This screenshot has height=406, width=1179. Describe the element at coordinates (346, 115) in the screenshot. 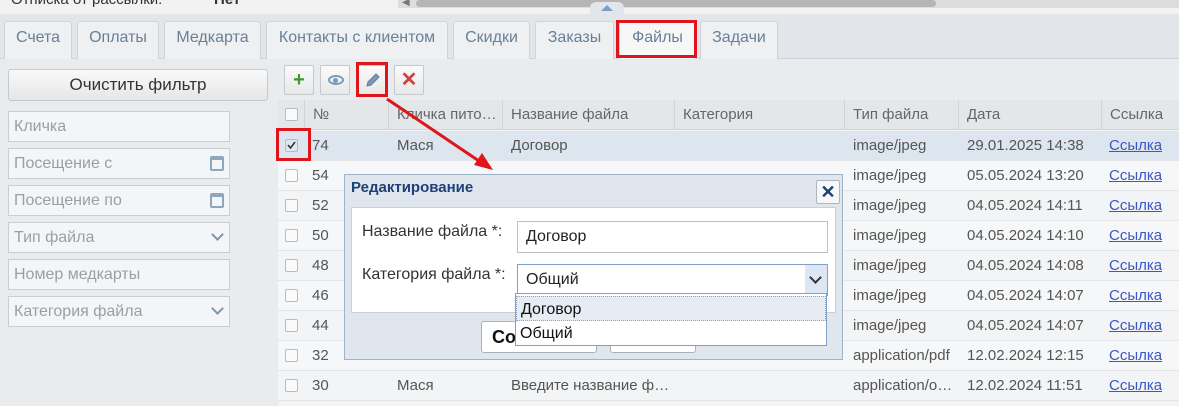

I see `col-number: №` at that location.